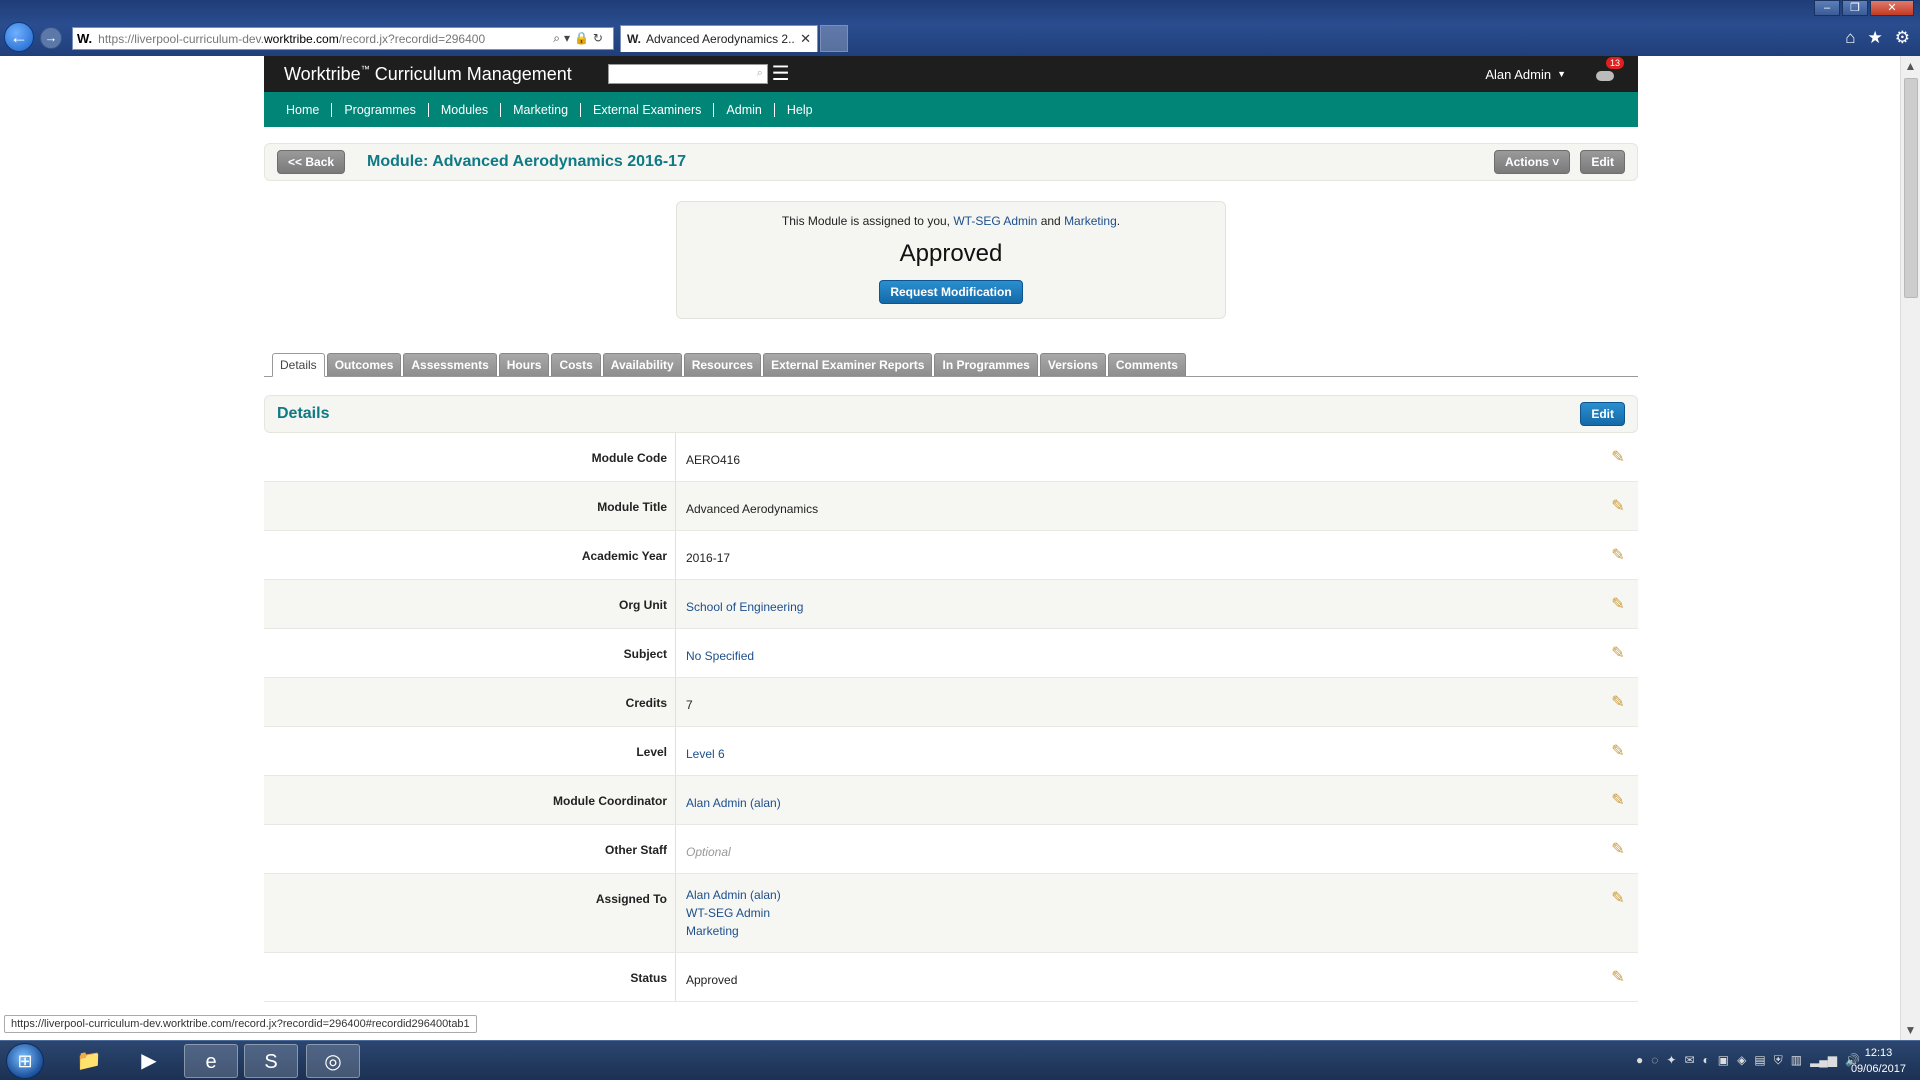 The image size is (1920, 1080). I want to click on tab-hours: Hours, so click(524, 364).